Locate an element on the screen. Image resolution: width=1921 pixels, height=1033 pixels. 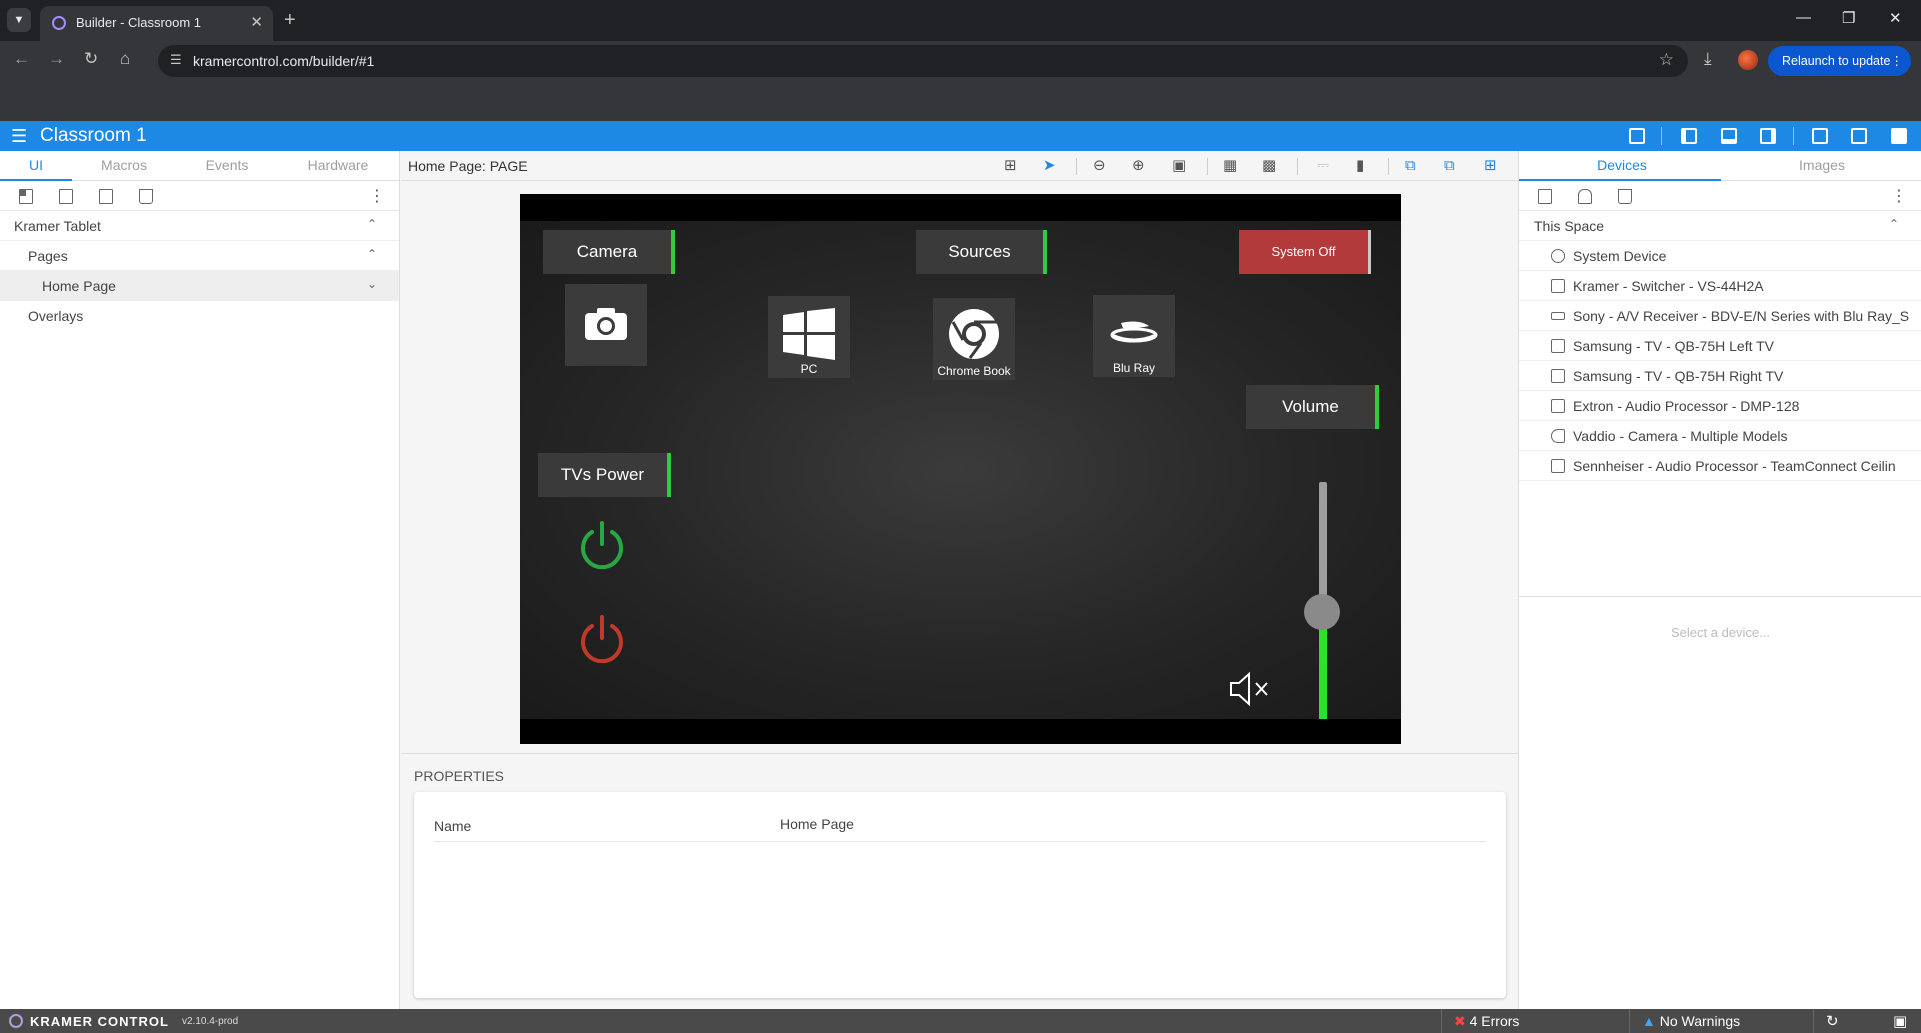
bottom-panel-toggle-icon is located at coordinates (1729, 136).